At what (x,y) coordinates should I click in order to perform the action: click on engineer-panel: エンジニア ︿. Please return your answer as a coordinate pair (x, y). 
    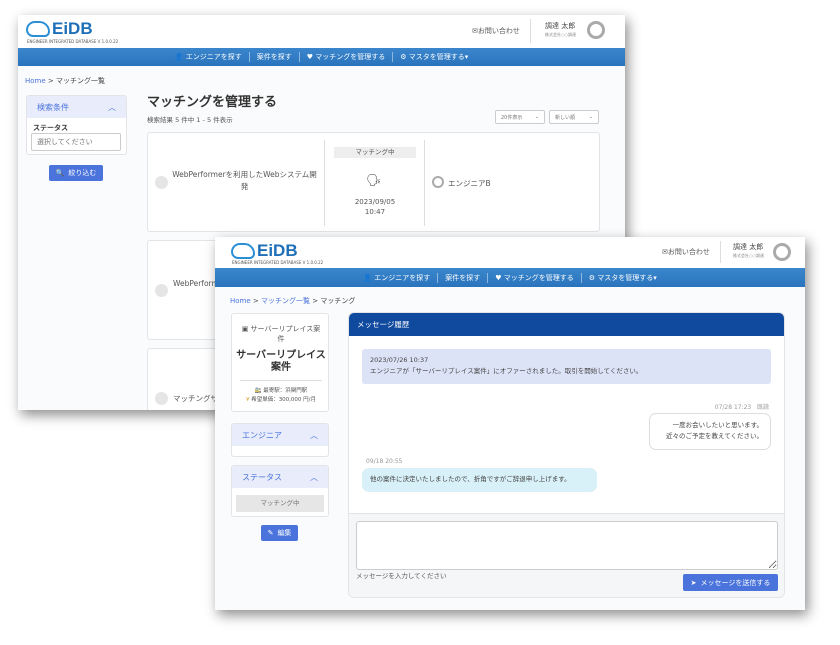
    Looking at the image, I should click on (280, 440).